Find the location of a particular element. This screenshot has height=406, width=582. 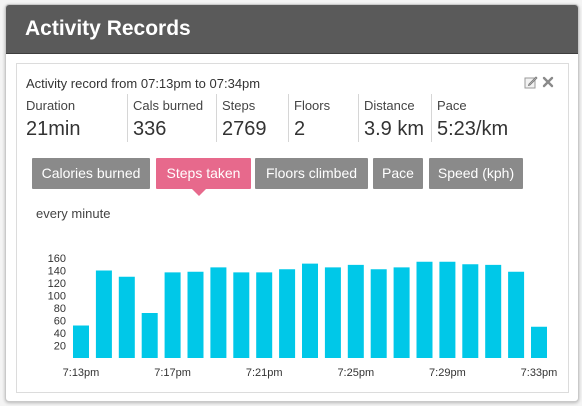

bar-7-25pm is located at coordinates (355, 311).